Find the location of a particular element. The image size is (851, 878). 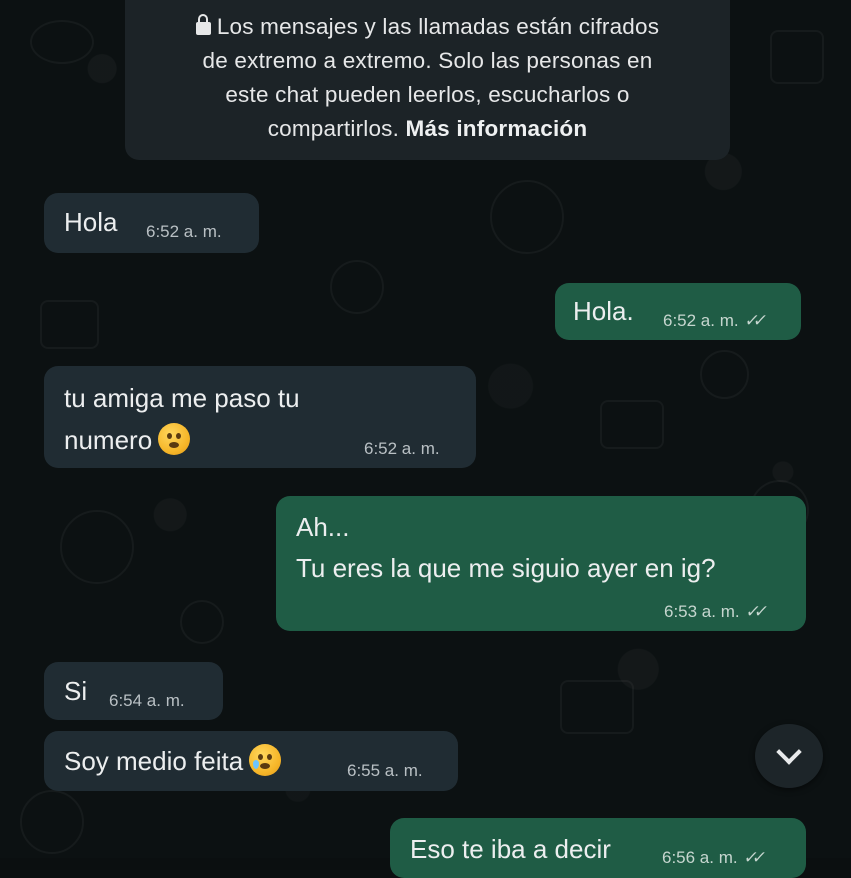

message-text: numero is located at coordinates (108, 440).